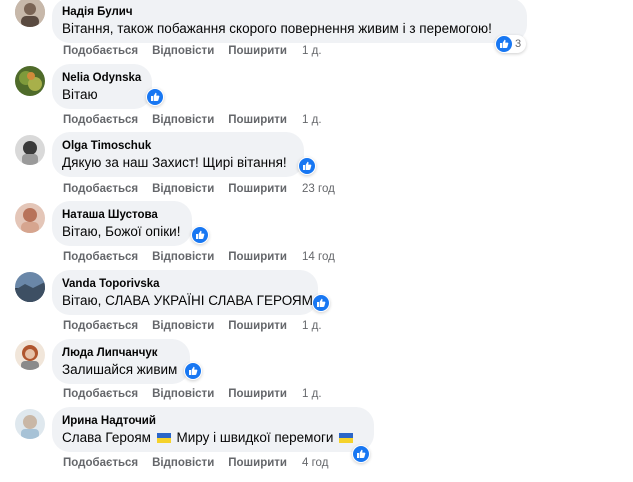 The height and width of the screenshot is (482, 633). Describe the element at coordinates (318, 189) in the screenshot. I see `comment-time: 23 год` at that location.